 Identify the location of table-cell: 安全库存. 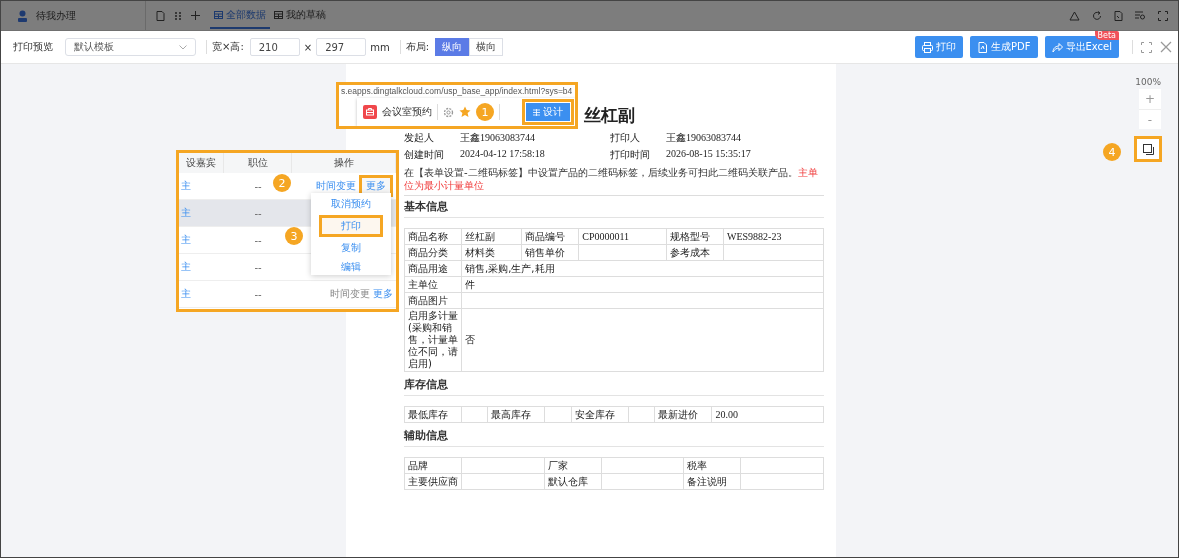
(600, 414).